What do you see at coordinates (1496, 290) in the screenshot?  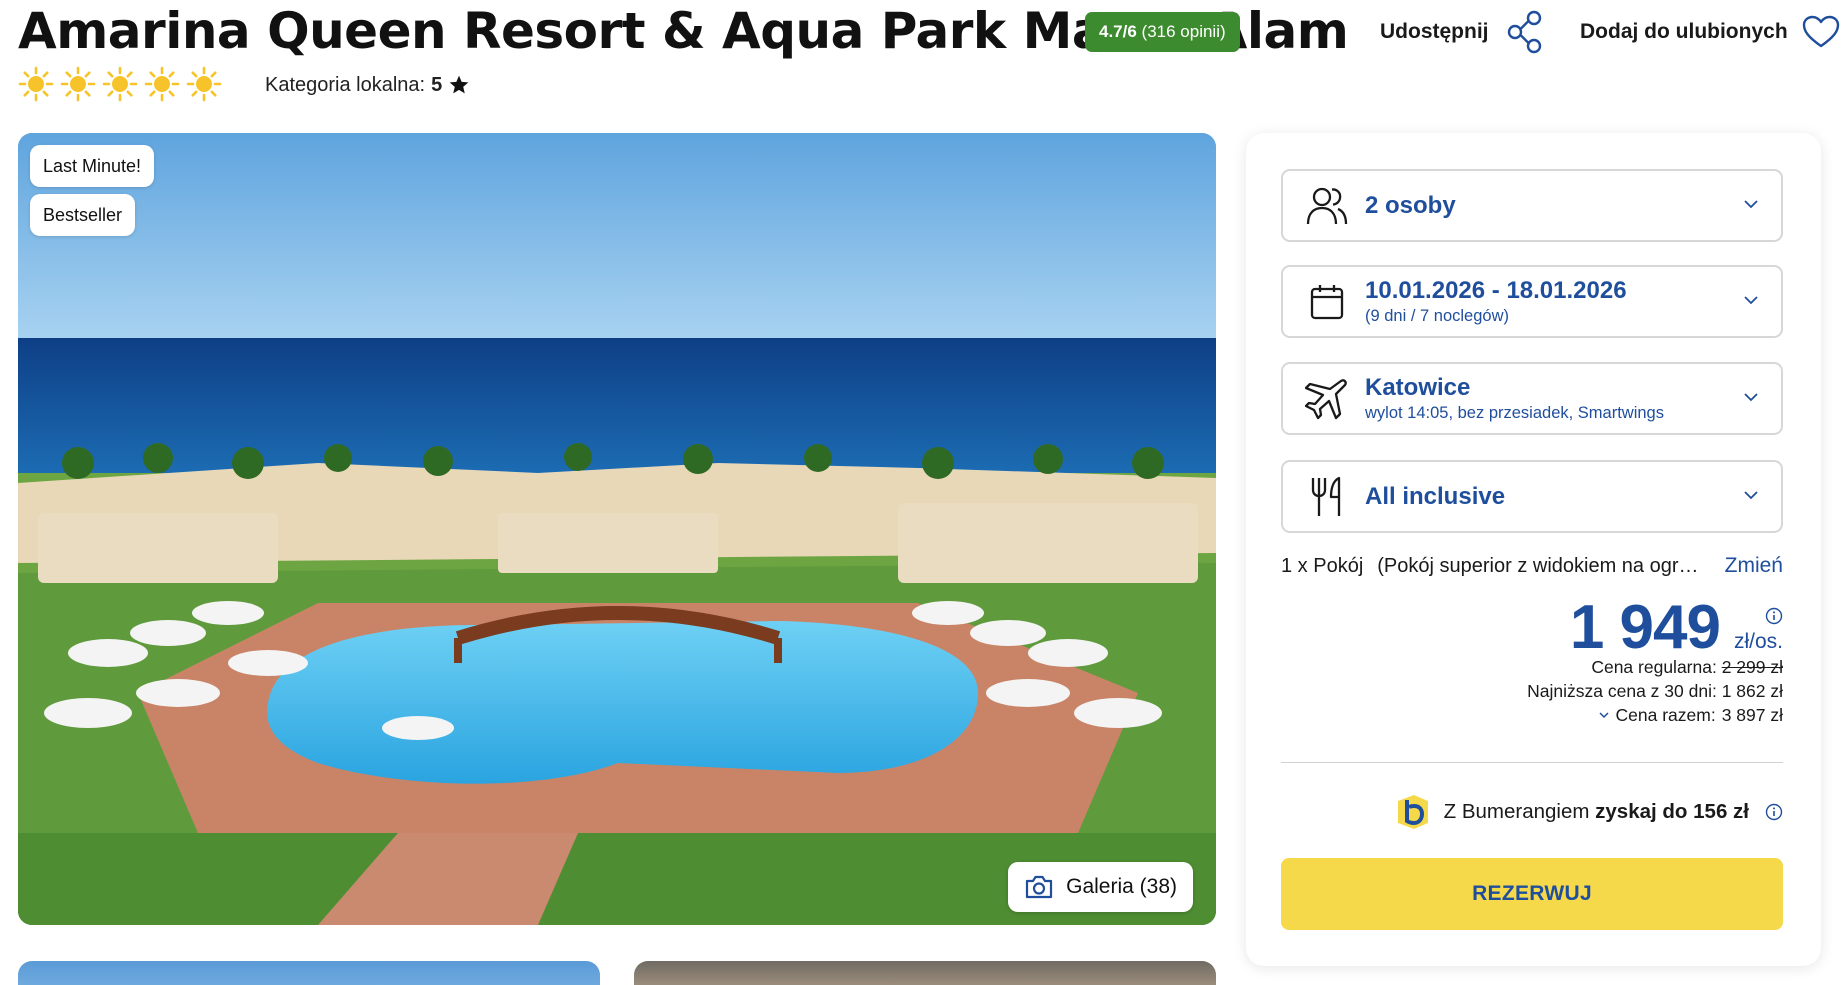 I see `dates-value: 10.01.2026 - 18.01.2026` at bounding box center [1496, 290].